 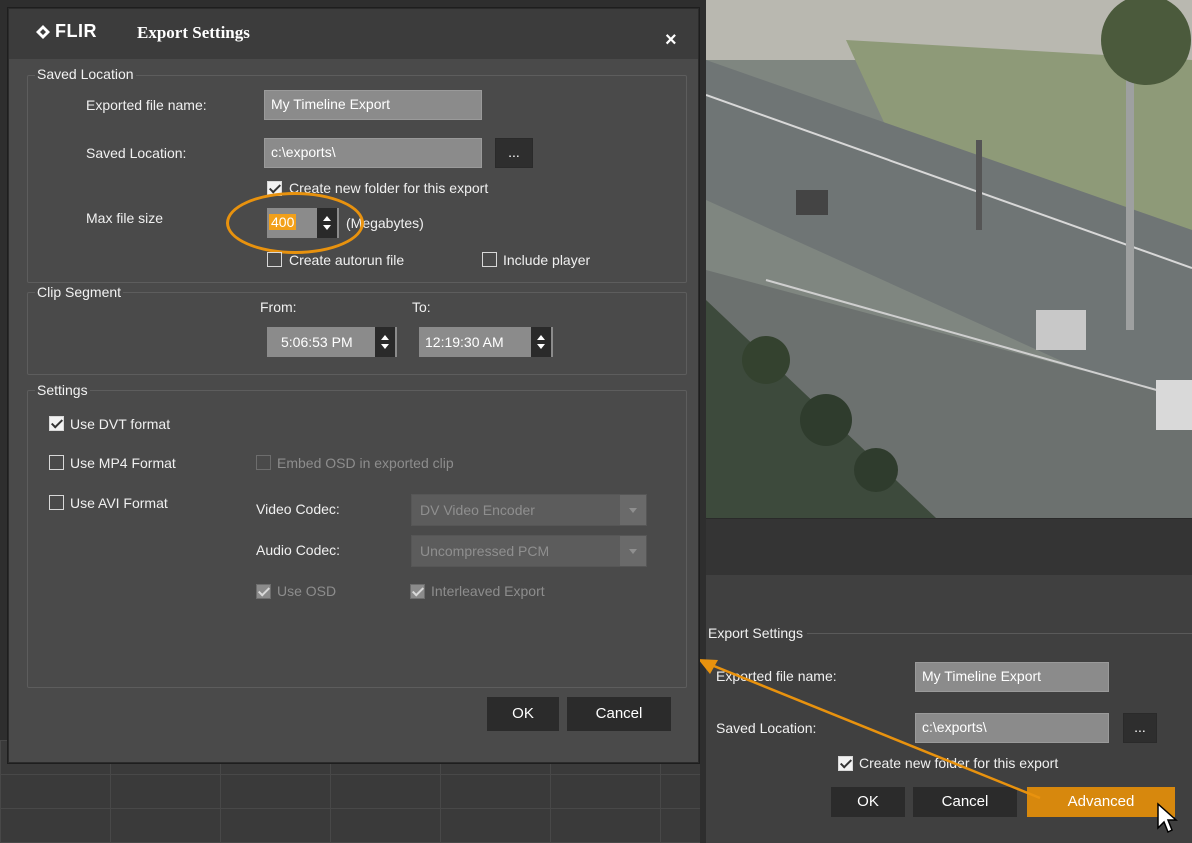 What do you see at coordinates (62, 390) in the screenshot?
I see `settings-legend: Settings` at bounding box center [62, 390].